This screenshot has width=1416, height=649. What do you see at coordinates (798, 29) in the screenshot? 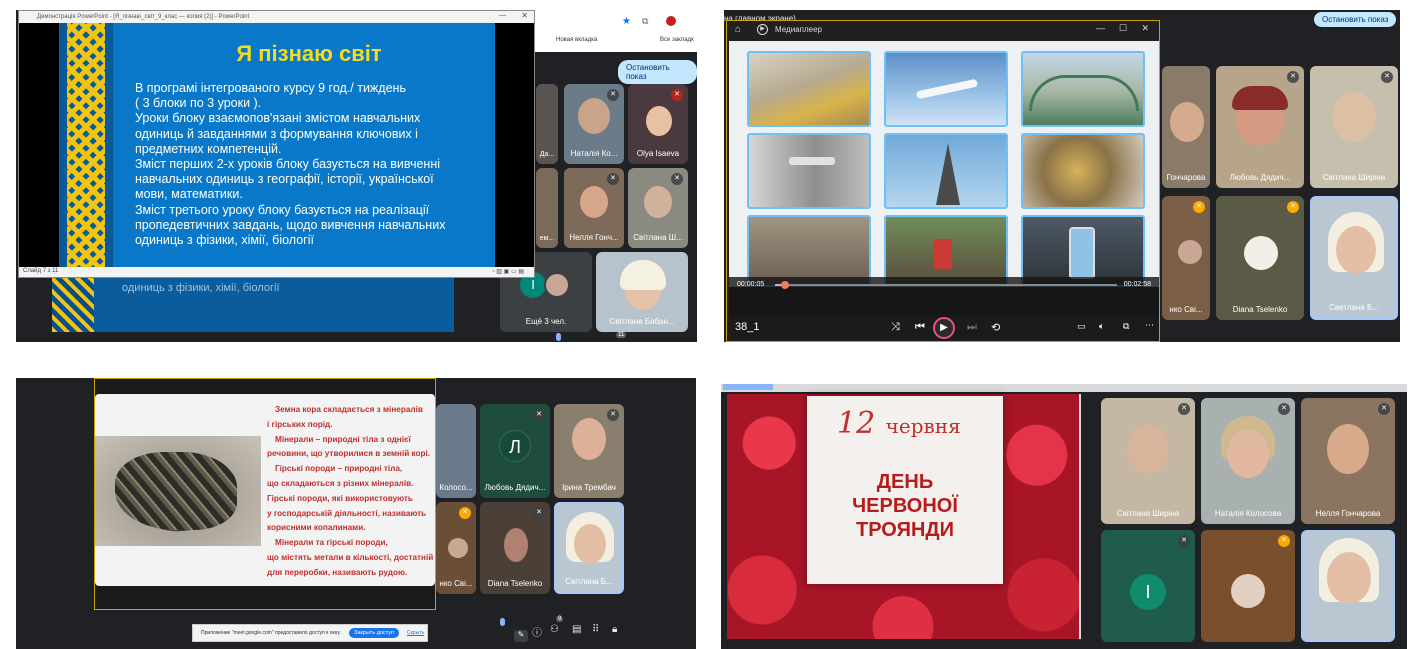
I see `media-player-title: Медиаплеер` at bounding box center [798, 29].